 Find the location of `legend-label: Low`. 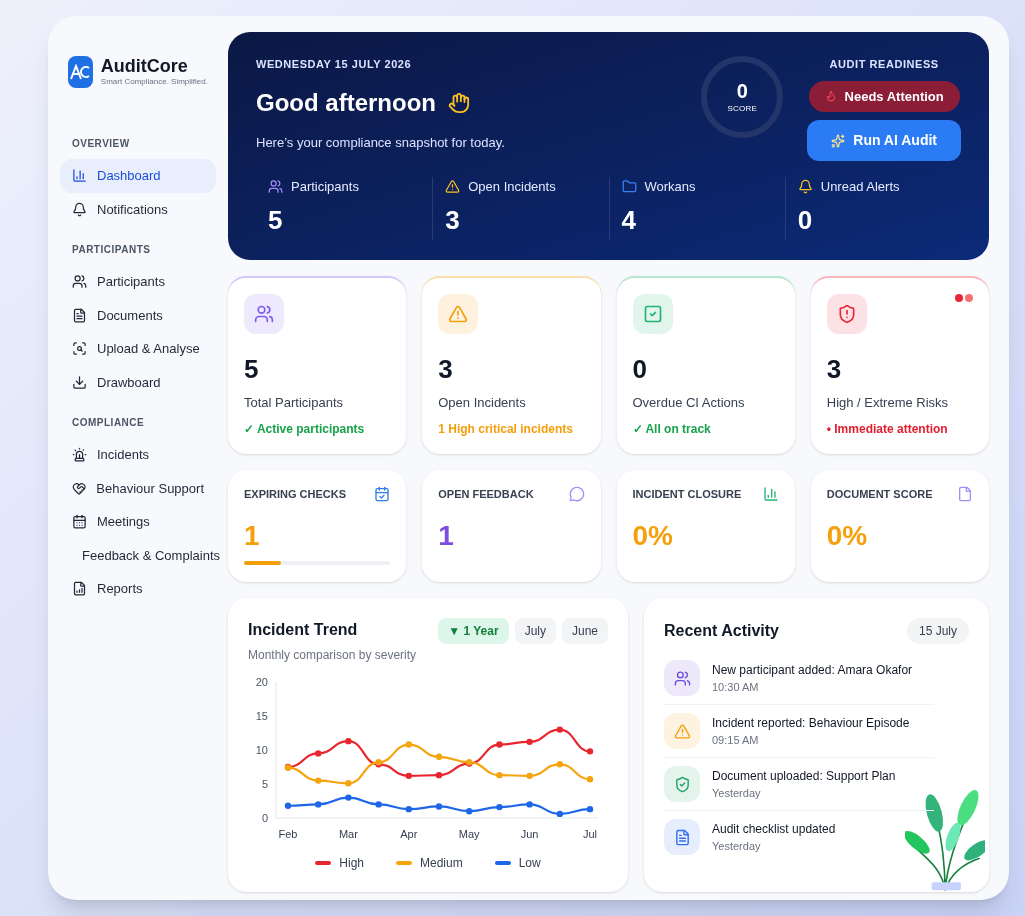

legend-label: Low is located at coordinates (529, 863).